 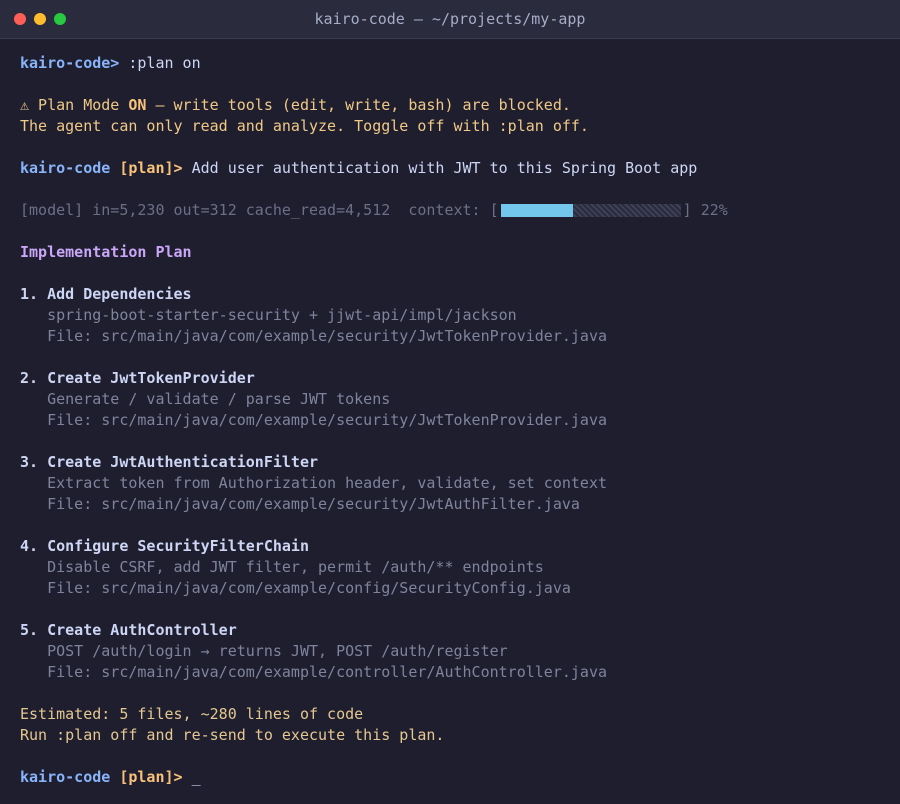 What do you see at coordinates (137, 378) in the screenshot?
I see `step-title: 2. Create JwtTokenProvider` at bounding box center [137, 378].